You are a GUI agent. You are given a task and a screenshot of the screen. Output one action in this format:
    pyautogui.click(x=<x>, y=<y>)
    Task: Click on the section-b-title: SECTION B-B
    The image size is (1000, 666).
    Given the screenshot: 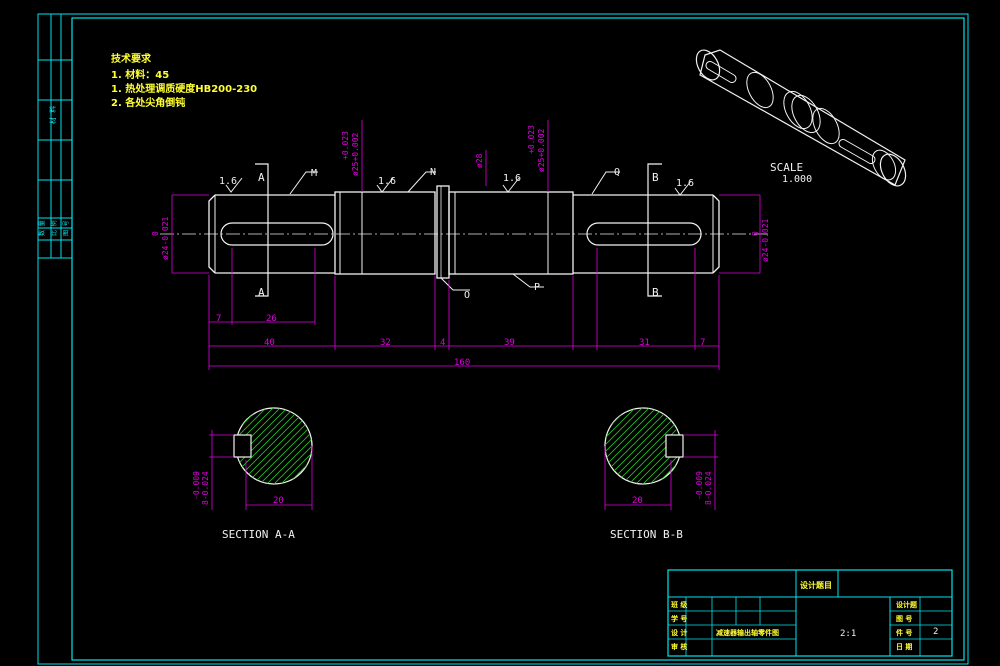 What is the action you would take?
    pyautogui.click(x=646, y=534)
    